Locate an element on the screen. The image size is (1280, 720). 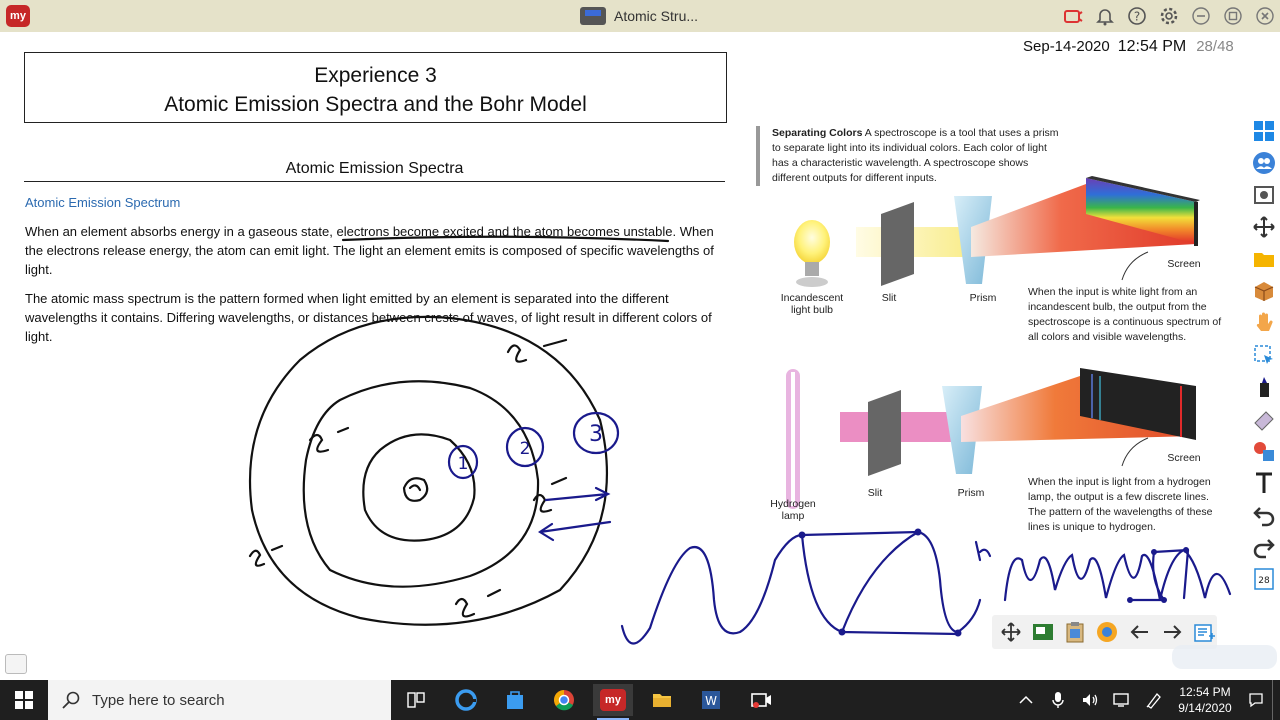
notifications-icon is located at coordinates (1256, 700).